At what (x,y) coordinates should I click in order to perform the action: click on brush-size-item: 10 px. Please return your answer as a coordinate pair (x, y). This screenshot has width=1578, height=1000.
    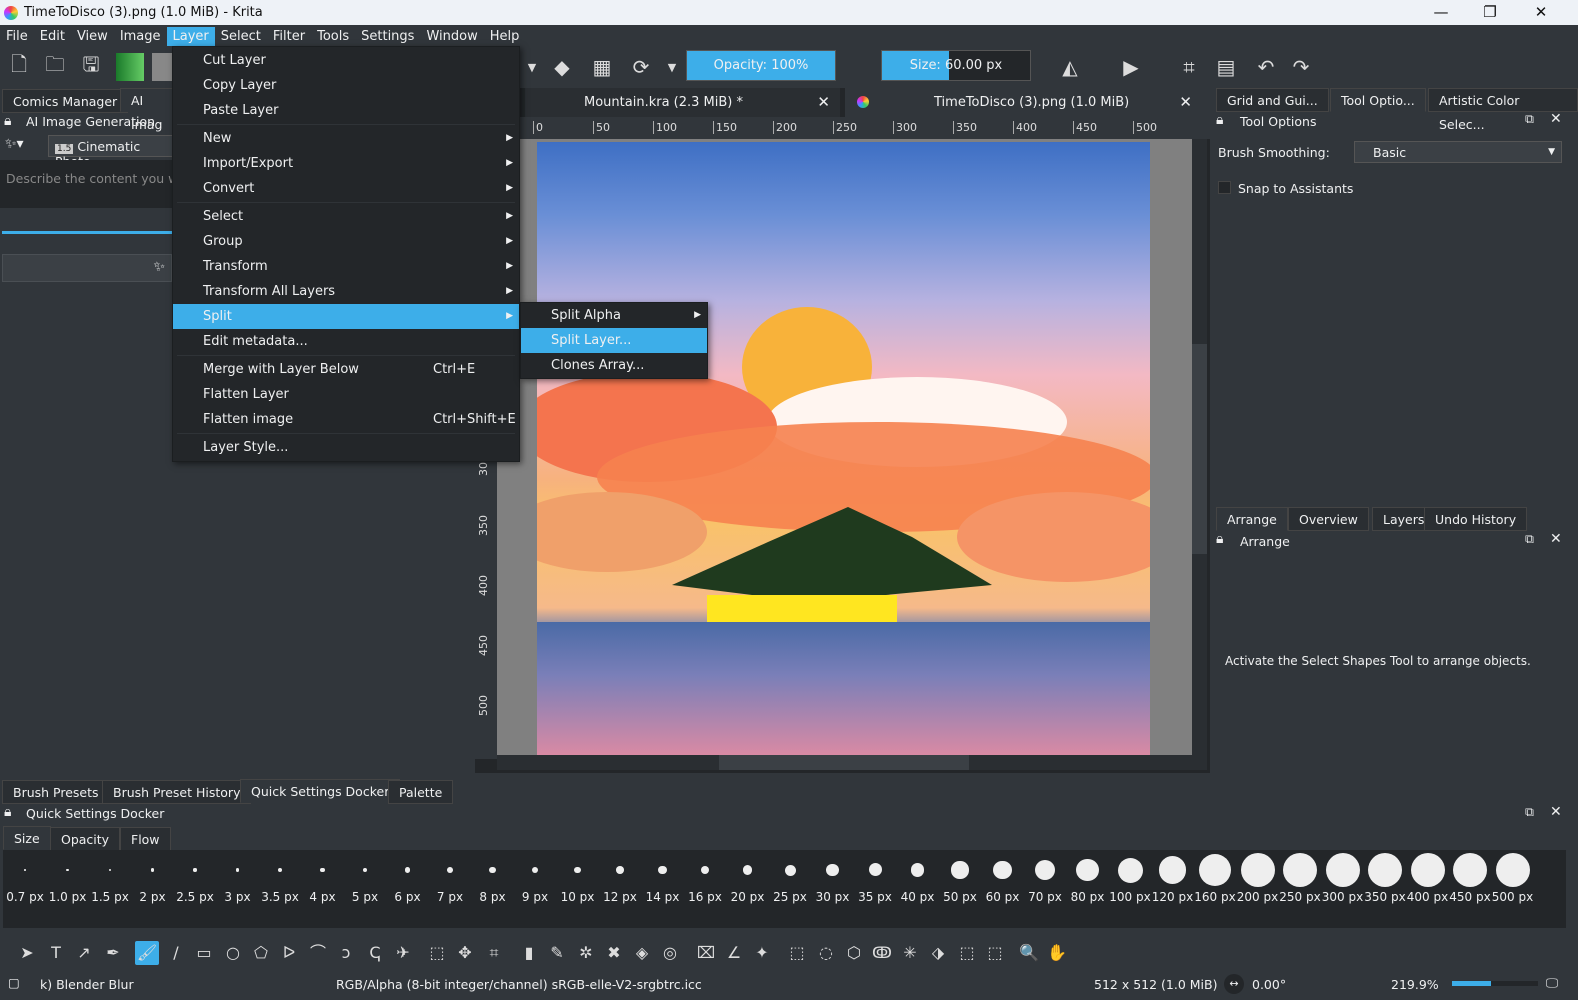
    Looking at the image, I should click on (578, 877).